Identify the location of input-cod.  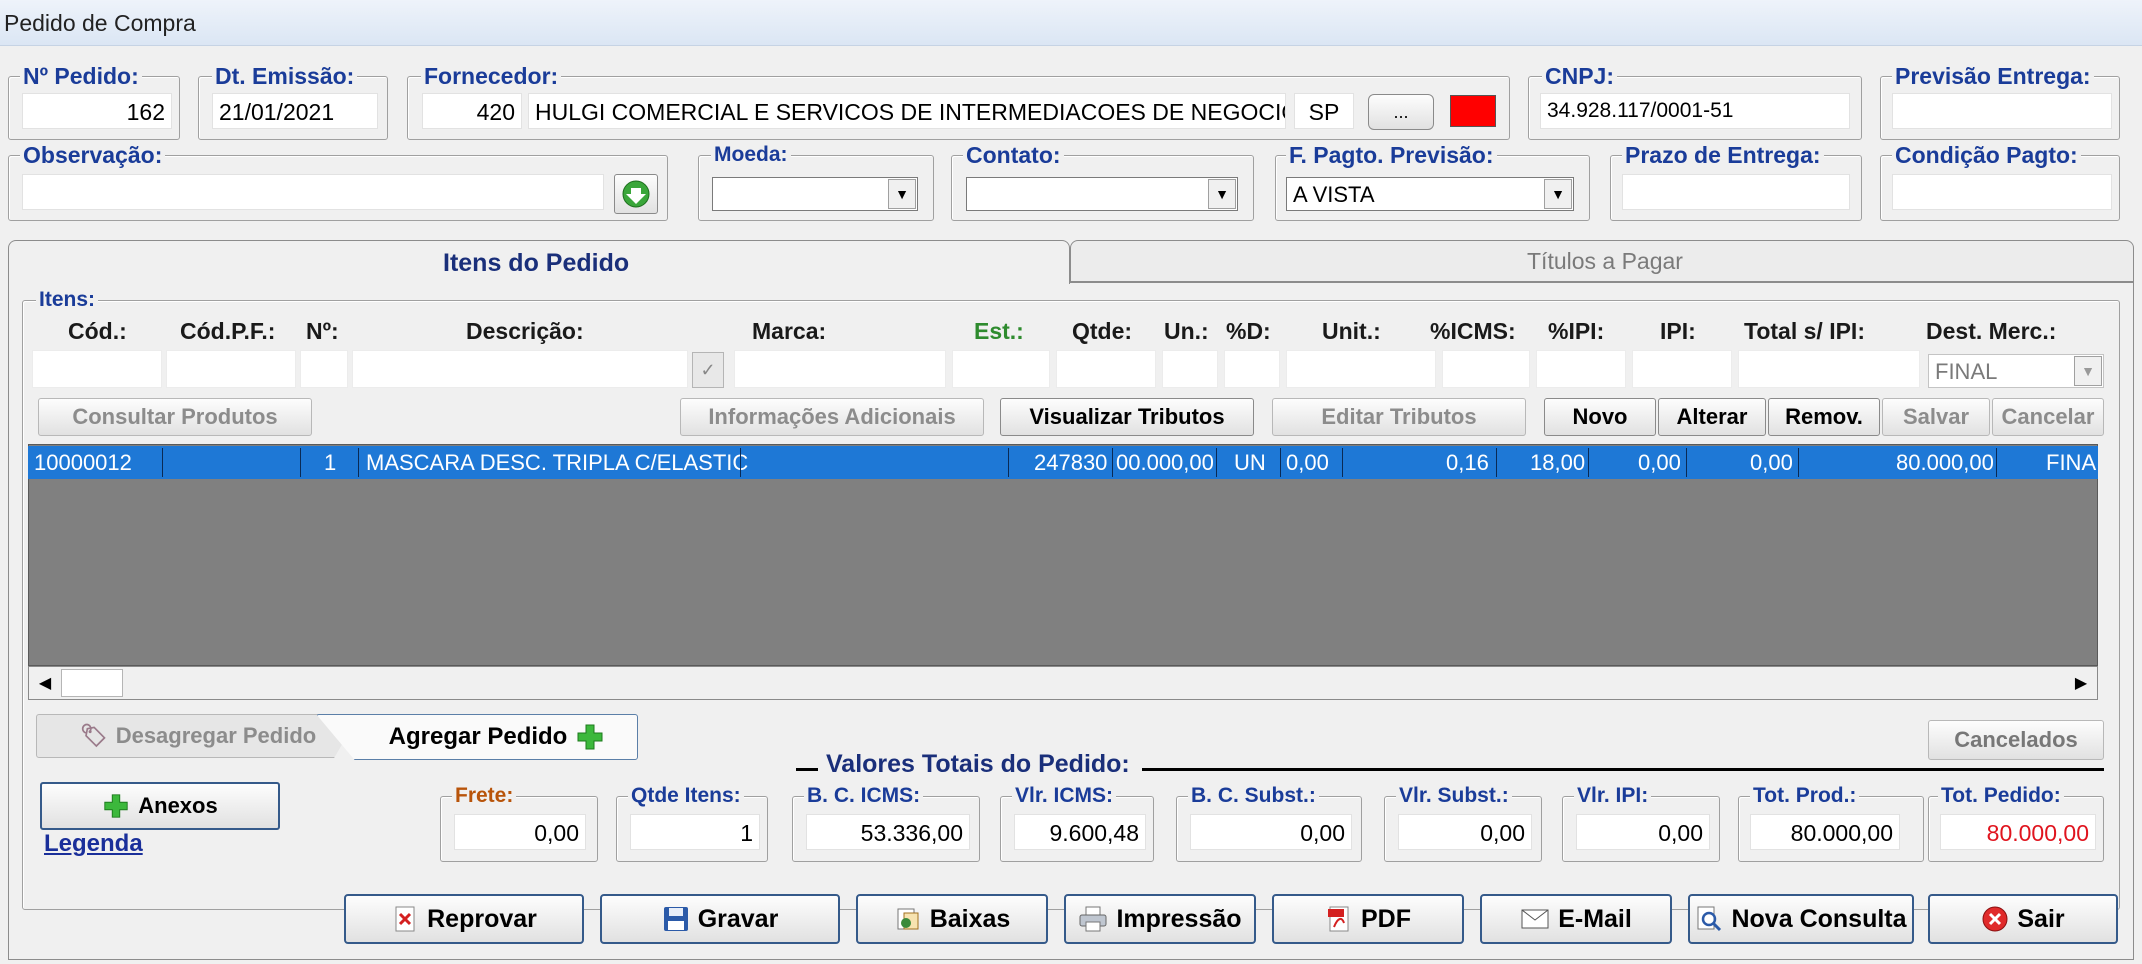
(97, 369).